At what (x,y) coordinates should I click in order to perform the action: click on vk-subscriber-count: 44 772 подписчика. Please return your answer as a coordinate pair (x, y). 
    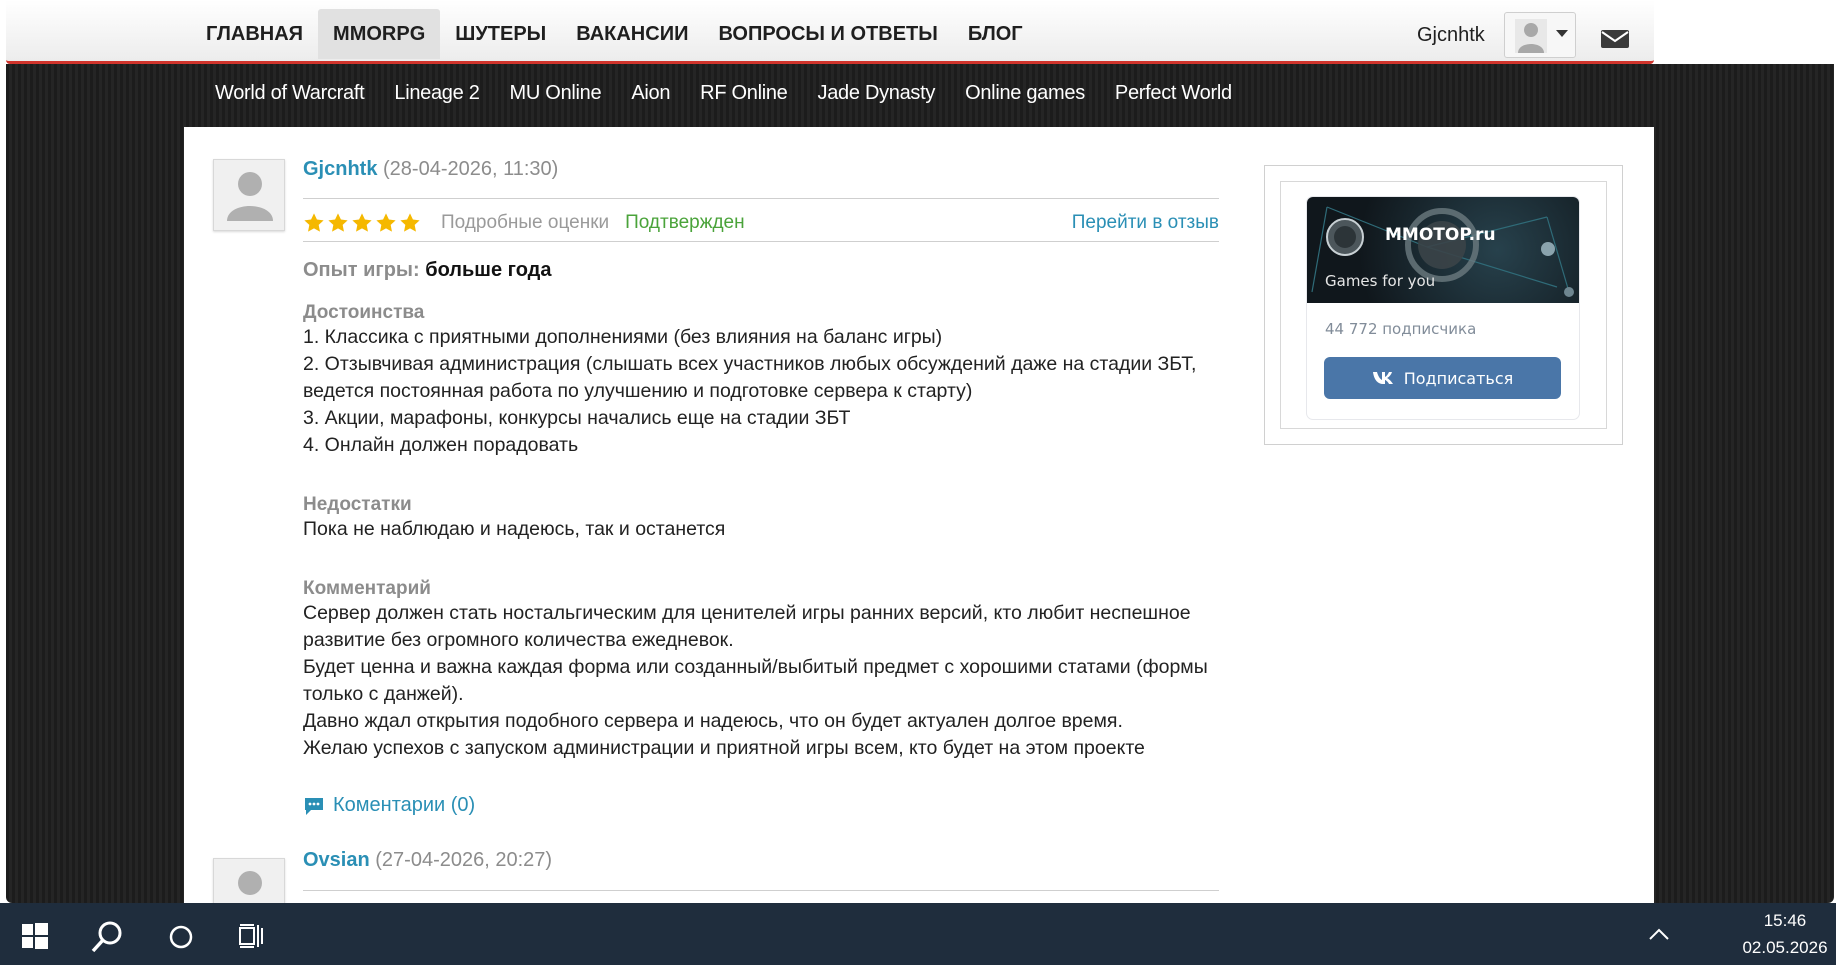
    Looking at the image, I should click on (1401, 329).